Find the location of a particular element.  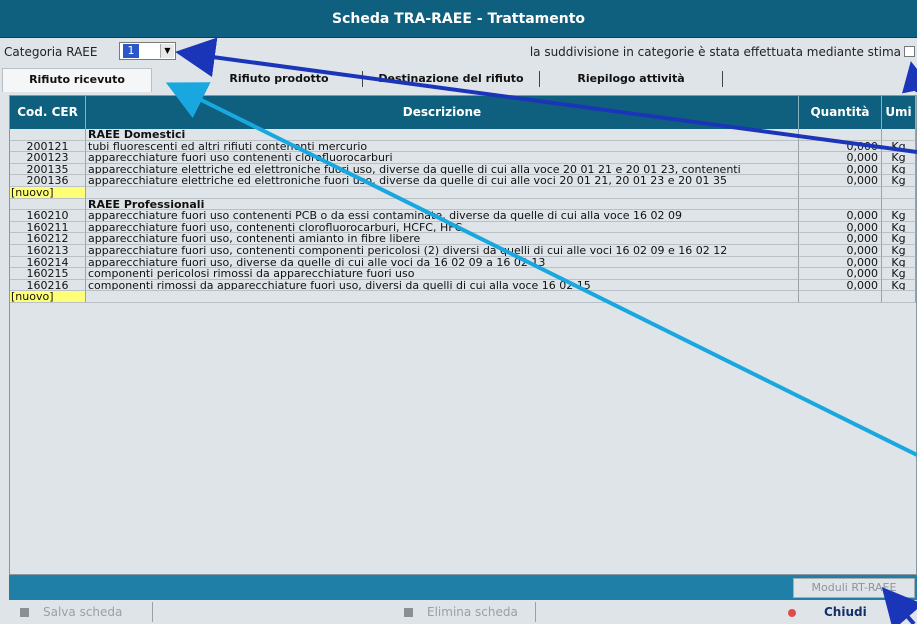

cer-code: 160214 is located at coordinates (48, 262).